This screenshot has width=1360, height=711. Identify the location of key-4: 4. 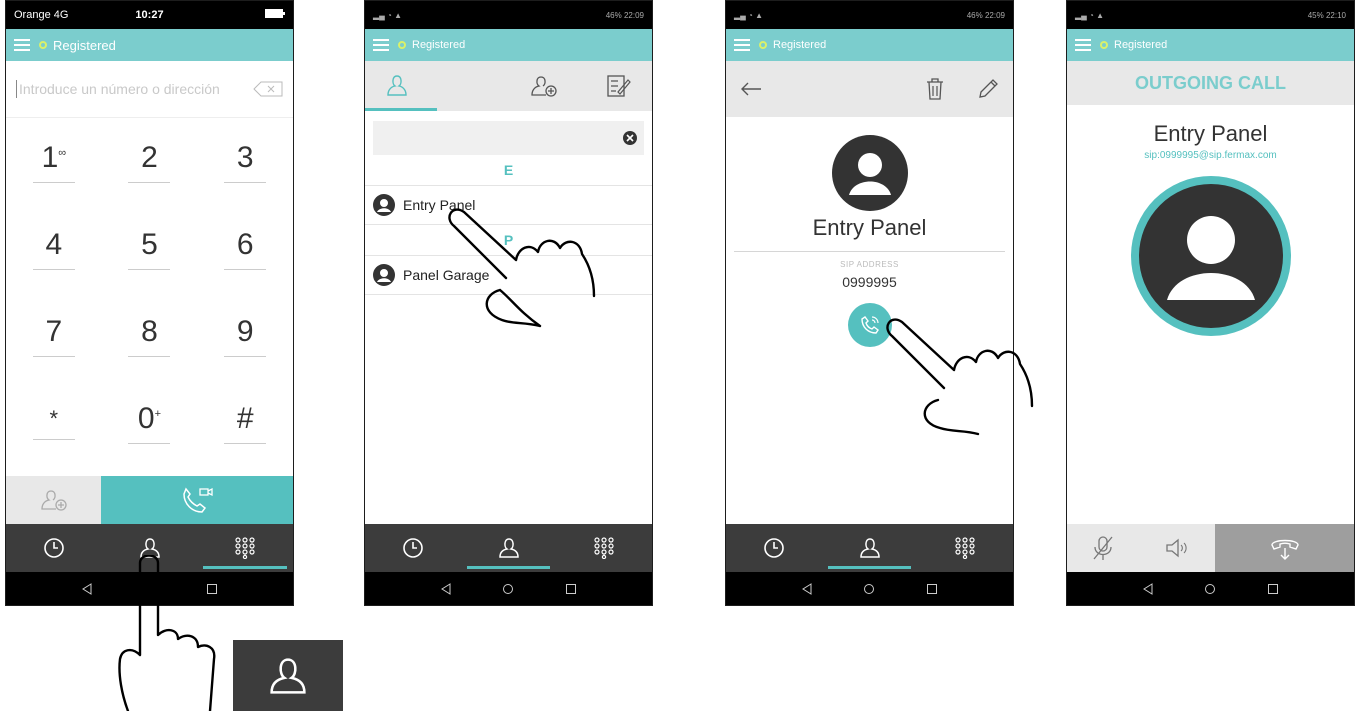
(54, 248).